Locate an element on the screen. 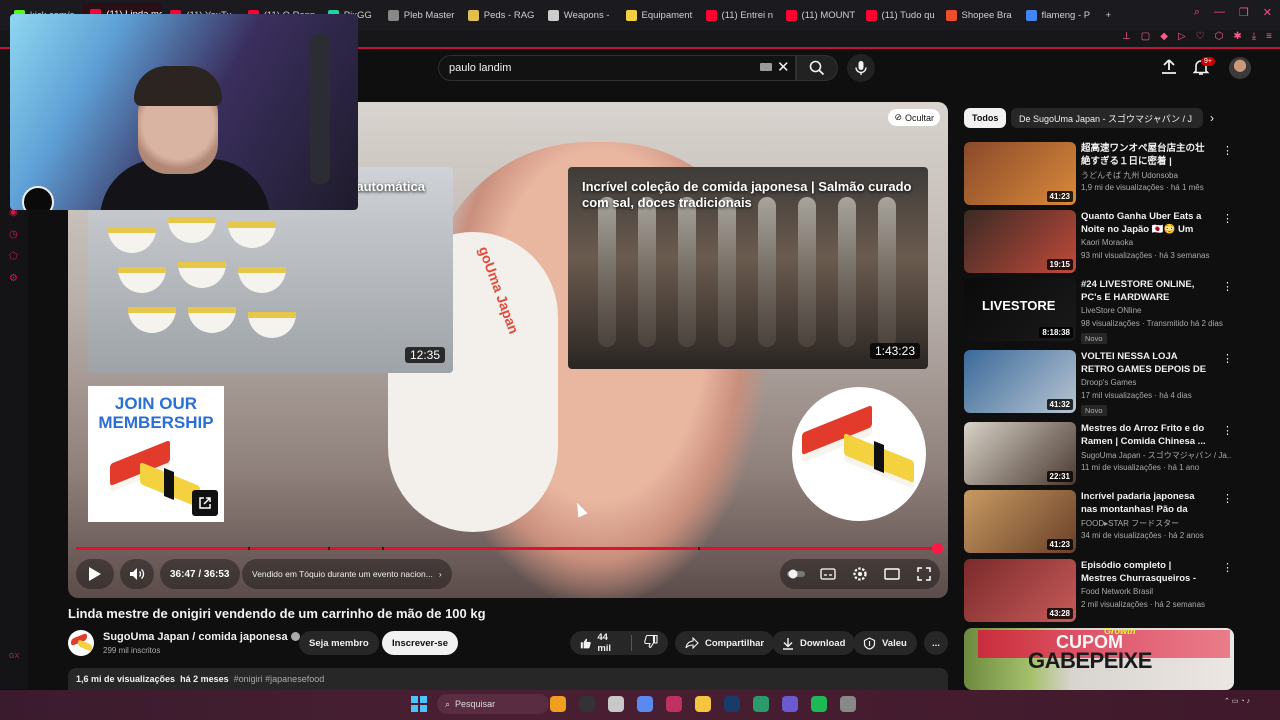 The image size is (1280, 720). channel-name: LiveStore ONline is located at coordinates (1156, 310).